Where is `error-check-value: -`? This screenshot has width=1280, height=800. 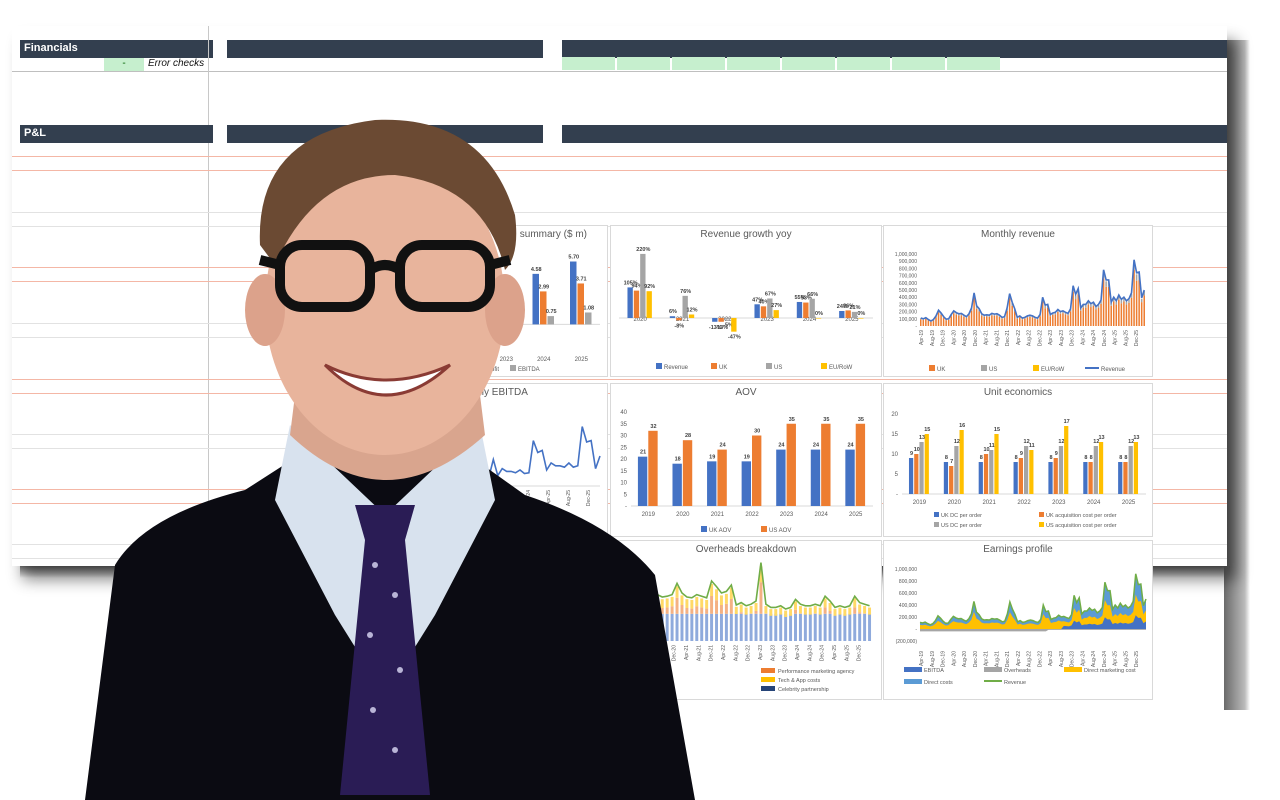 error-check-value: - is located at coordinates (124, 64).